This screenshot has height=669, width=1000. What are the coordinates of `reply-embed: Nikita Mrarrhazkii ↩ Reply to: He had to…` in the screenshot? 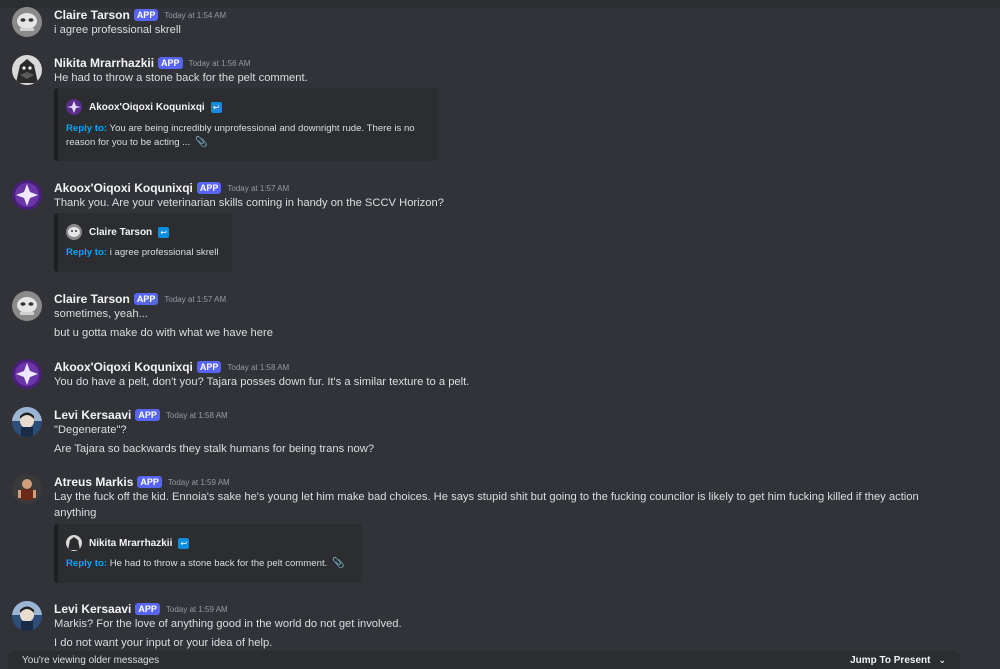 It's located at (208, 553).